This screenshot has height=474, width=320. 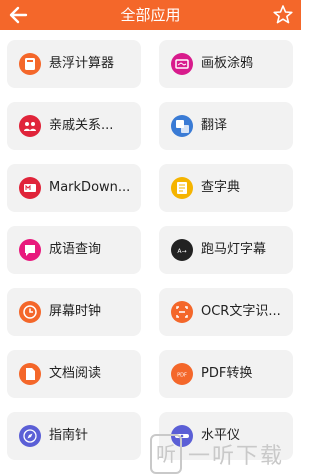 I want to click on translate-icon, so click(x=182, y=126).